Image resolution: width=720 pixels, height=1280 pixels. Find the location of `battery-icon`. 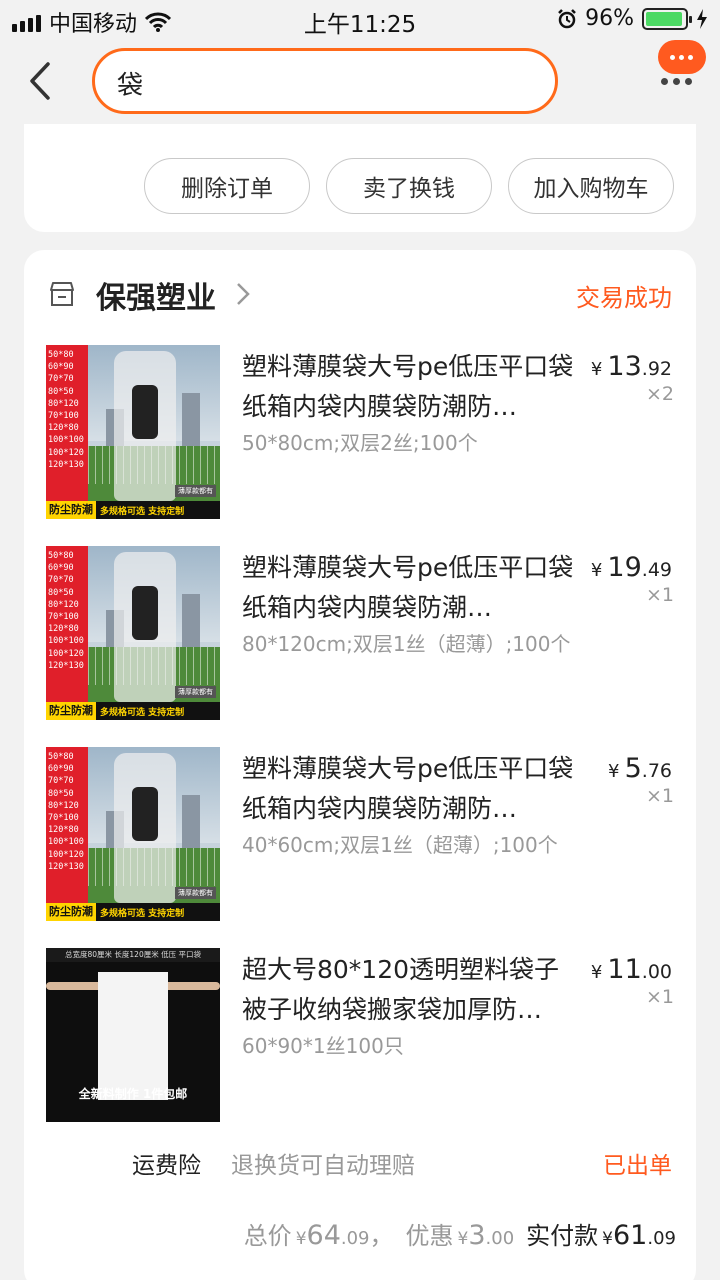

battery-icon is located at coordinates (667, 18).